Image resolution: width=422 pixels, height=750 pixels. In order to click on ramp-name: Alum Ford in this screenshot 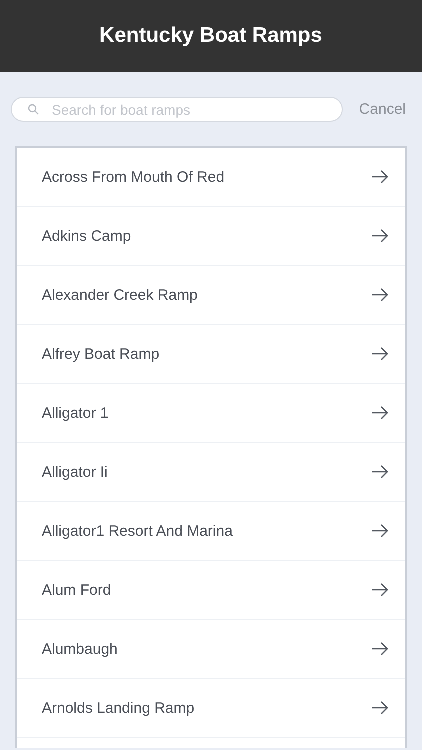, I will do `click(77, 590)`.